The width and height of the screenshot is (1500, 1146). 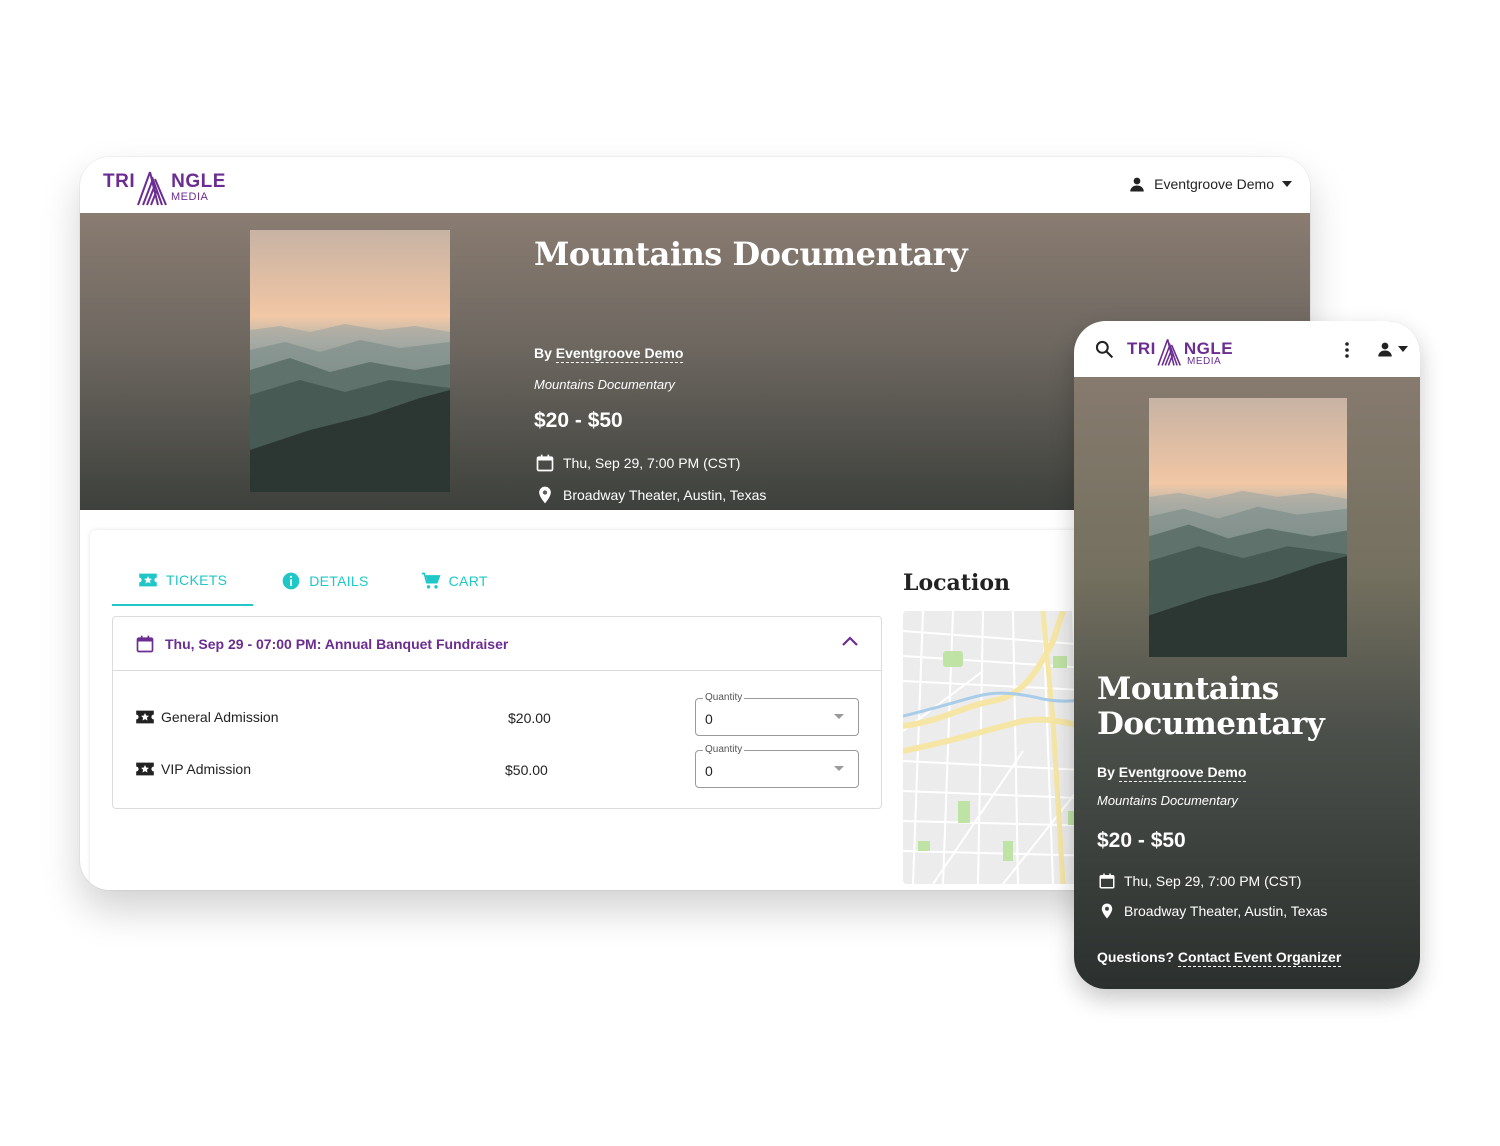 I want to click on ticket-name-text: General Admission, so click(x=220, y=717).